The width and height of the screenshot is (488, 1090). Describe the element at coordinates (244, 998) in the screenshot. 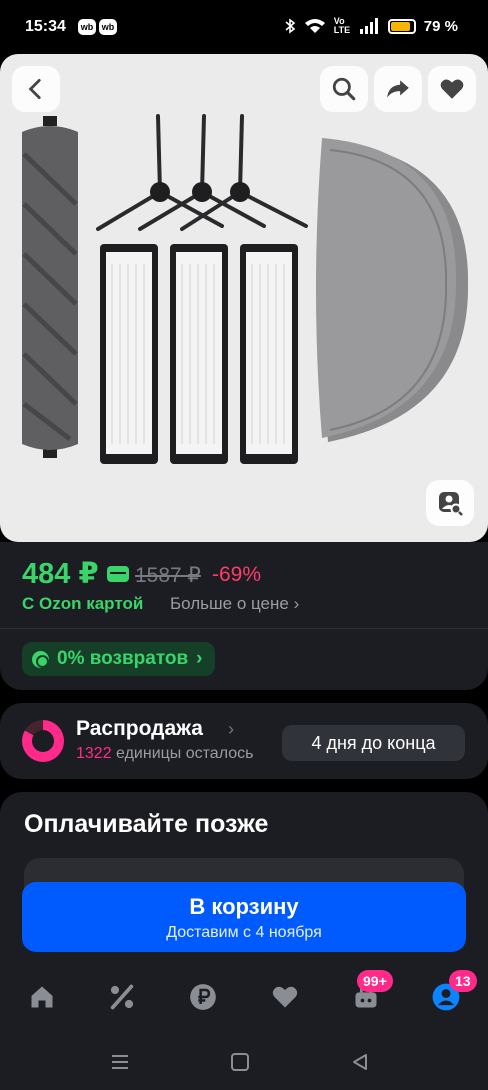

I see `bottom-tab-bar: 99+ 13` at that location.